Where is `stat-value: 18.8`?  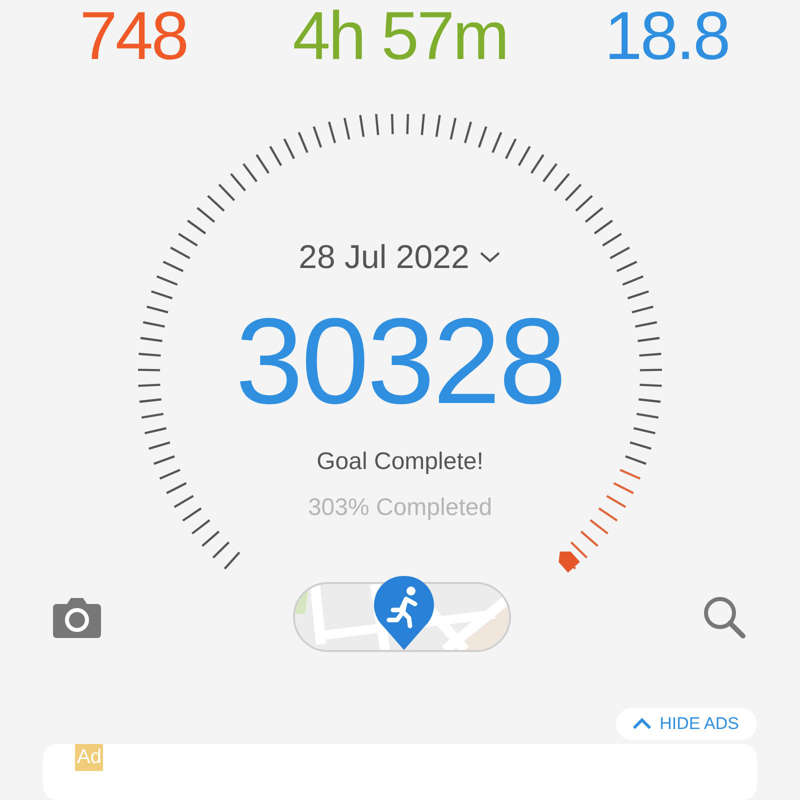
stat-value: 18.8 is located at coordinates (666, 36).